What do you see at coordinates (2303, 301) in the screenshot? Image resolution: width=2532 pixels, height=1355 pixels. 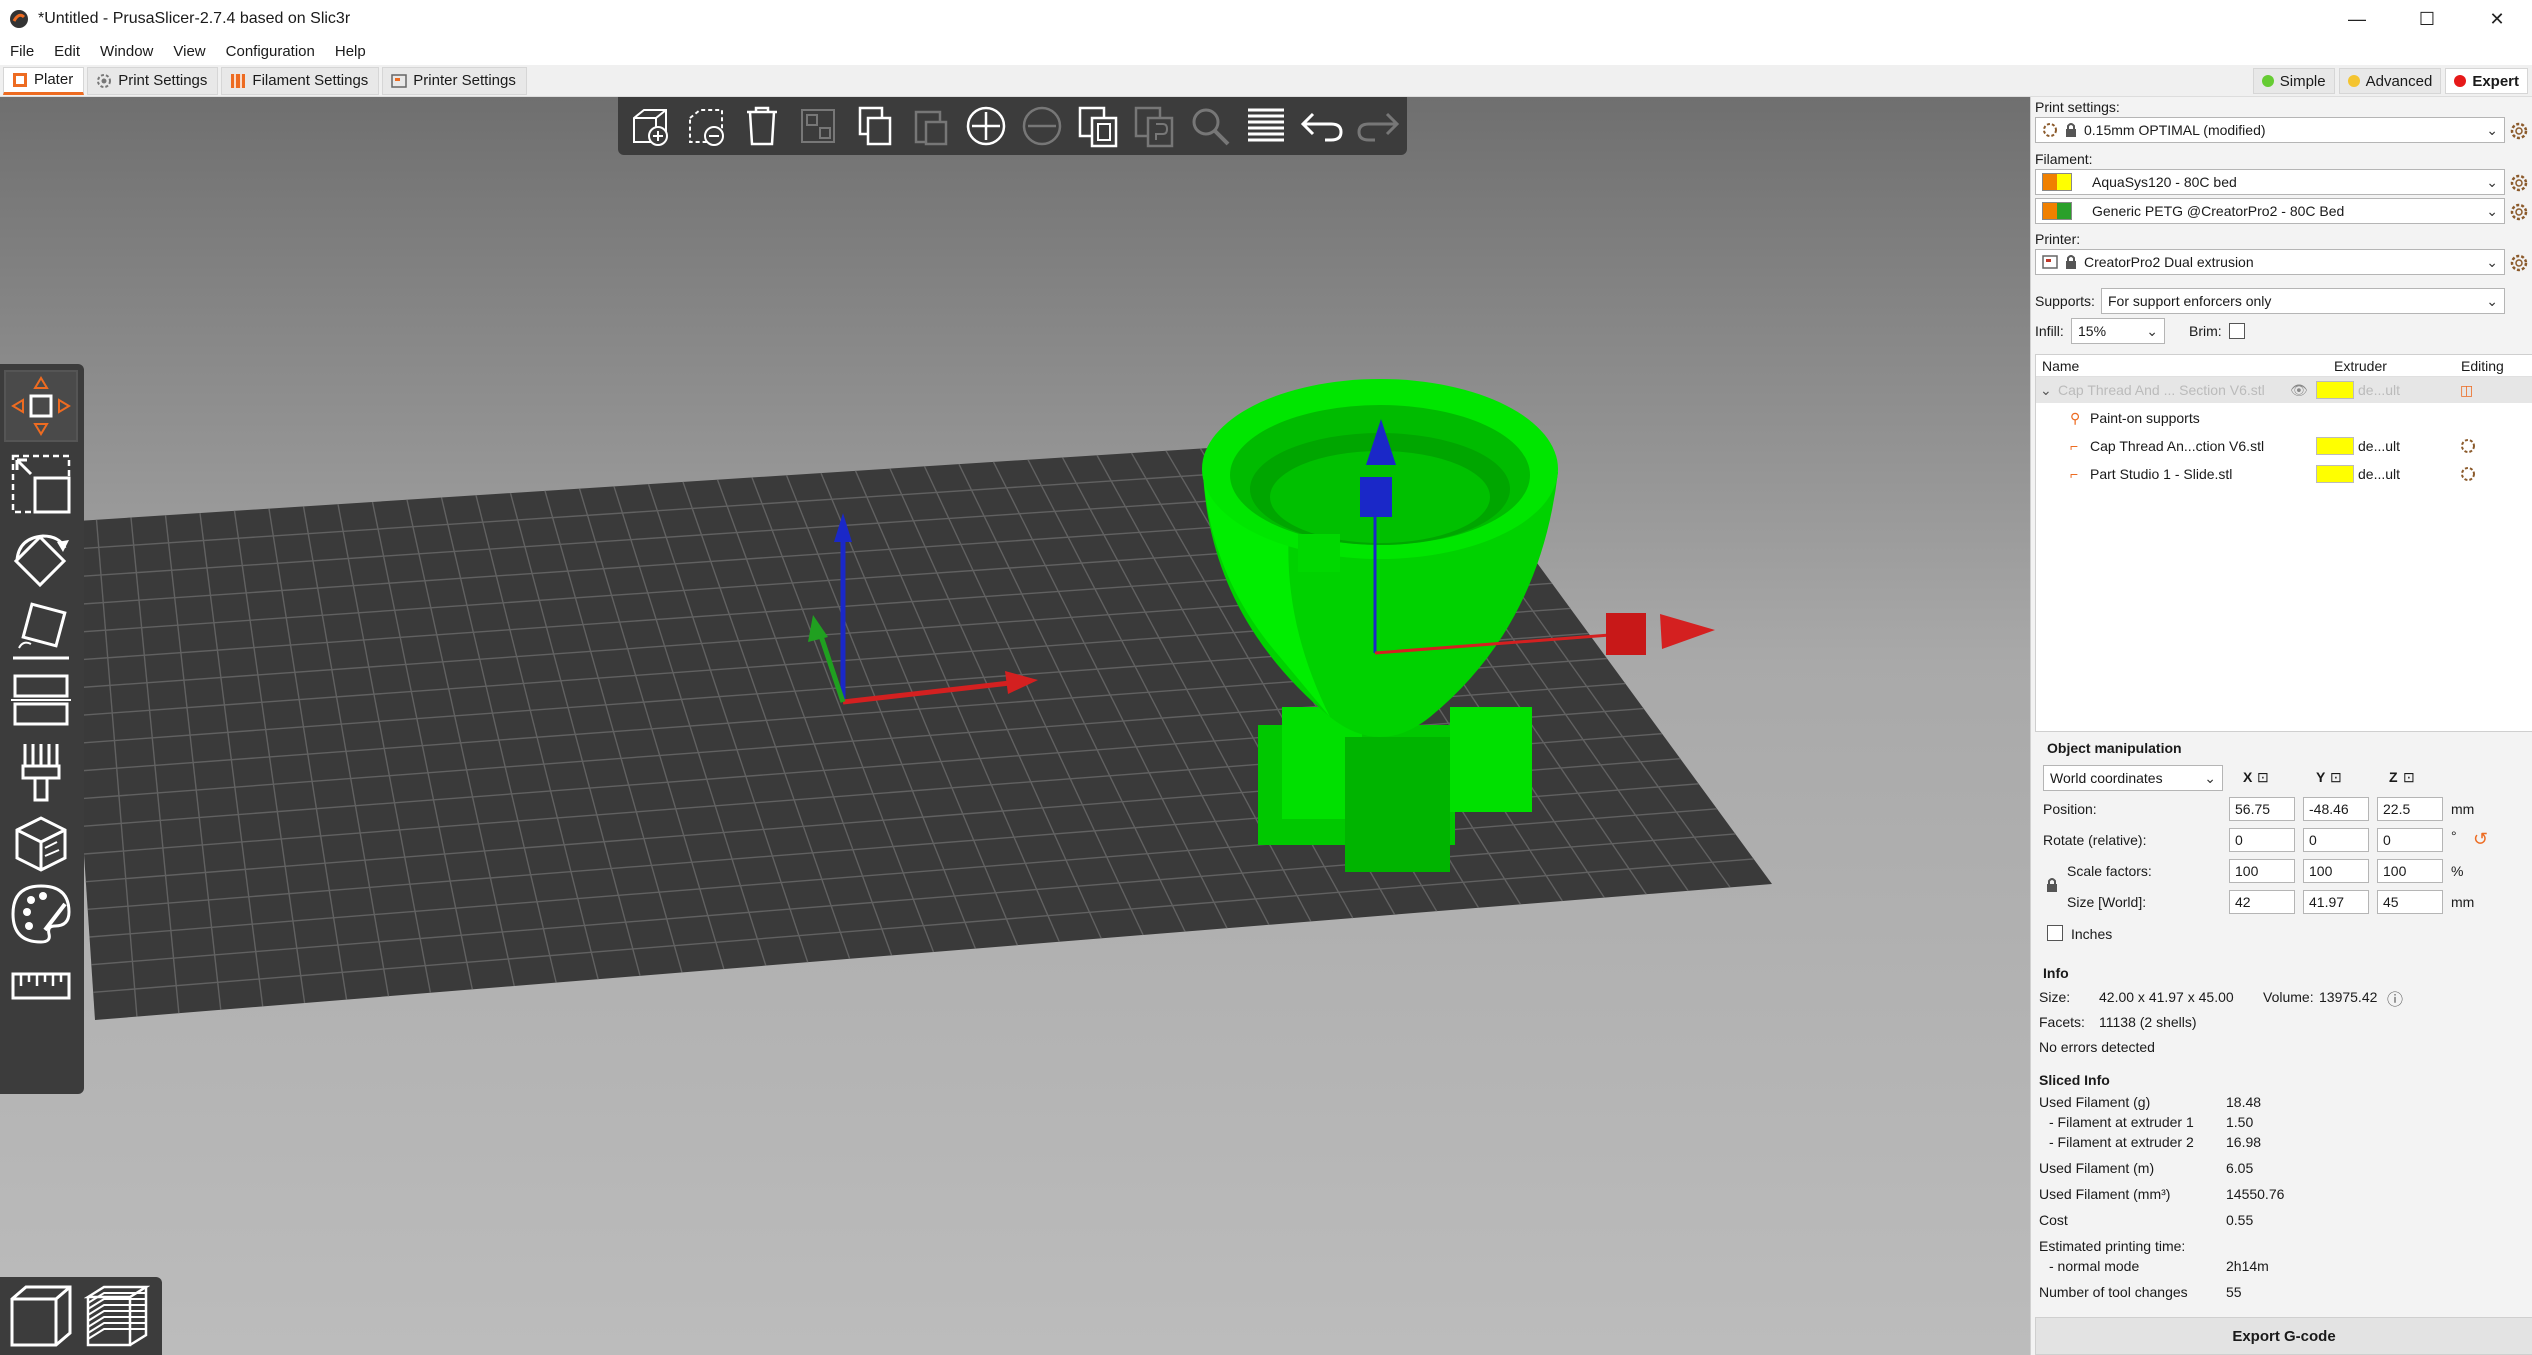 I see `supports-combo: For support enforcers only ⌄` at bounding box center [2303, 301].